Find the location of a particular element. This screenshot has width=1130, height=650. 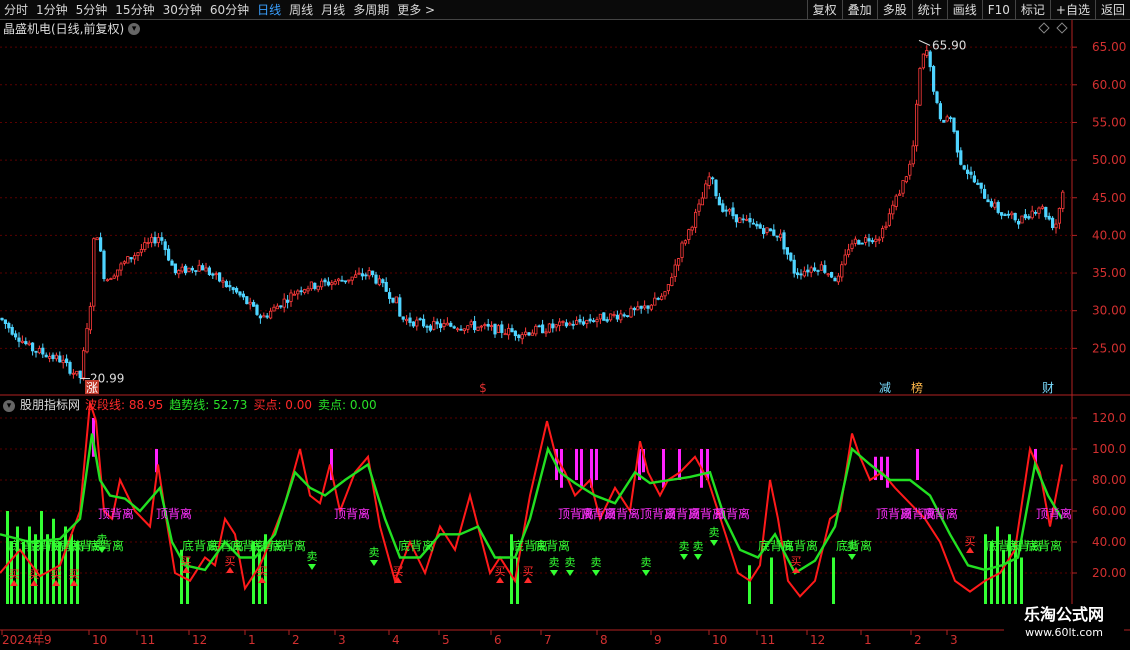

date-label: 4 is located at coordinates (396, 640).